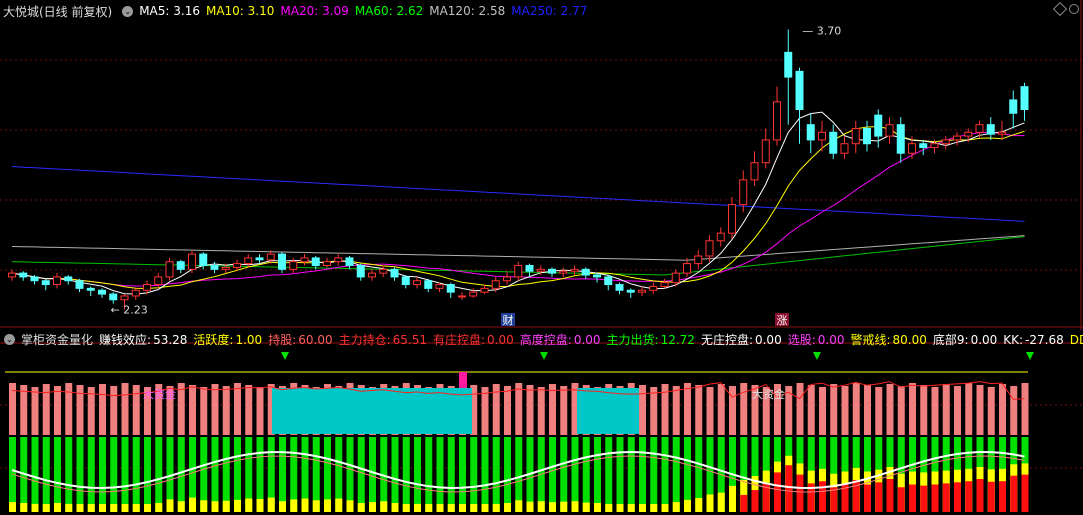 The height and width of the screenshot is (515, 1083). Describe the element at coordinates (372, 411) in the screenshot. I see `cyan-zone` at that location.